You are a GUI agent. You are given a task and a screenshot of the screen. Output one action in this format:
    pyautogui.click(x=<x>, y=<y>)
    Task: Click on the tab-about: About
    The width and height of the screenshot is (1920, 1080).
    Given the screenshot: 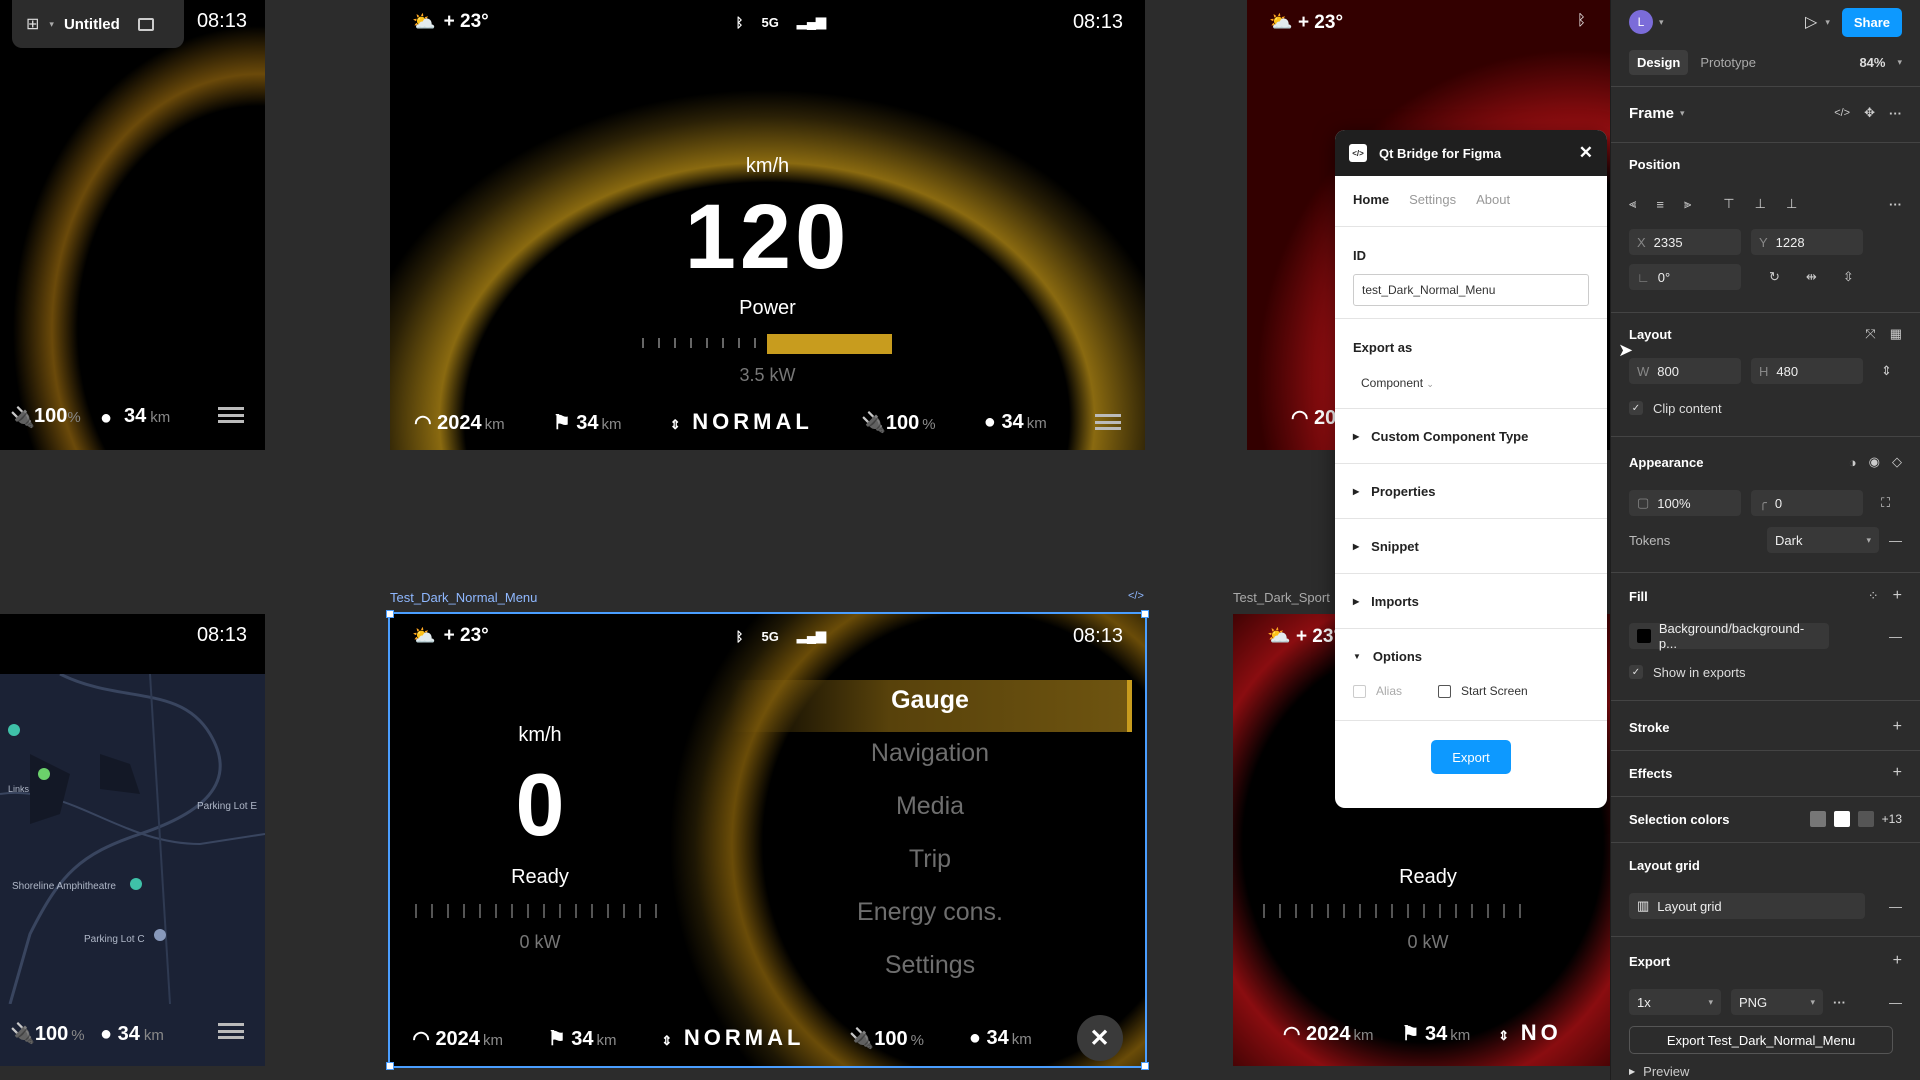 What is the action you would take?
    pyautogui.click(x=1493, y=199)
    